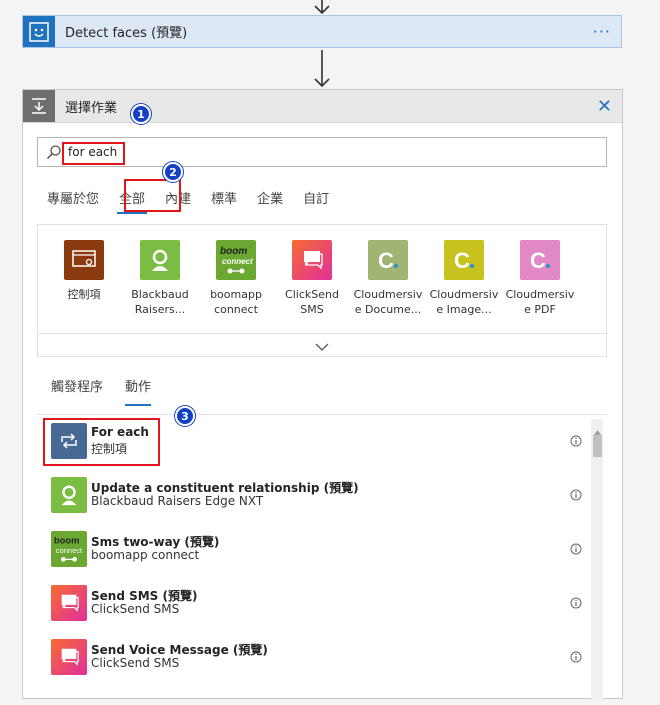 Image resolution: width=660 pixels, height=705 pixels. I want to click on connector-clicksend: ClickSend SMS, so click(312, 278).